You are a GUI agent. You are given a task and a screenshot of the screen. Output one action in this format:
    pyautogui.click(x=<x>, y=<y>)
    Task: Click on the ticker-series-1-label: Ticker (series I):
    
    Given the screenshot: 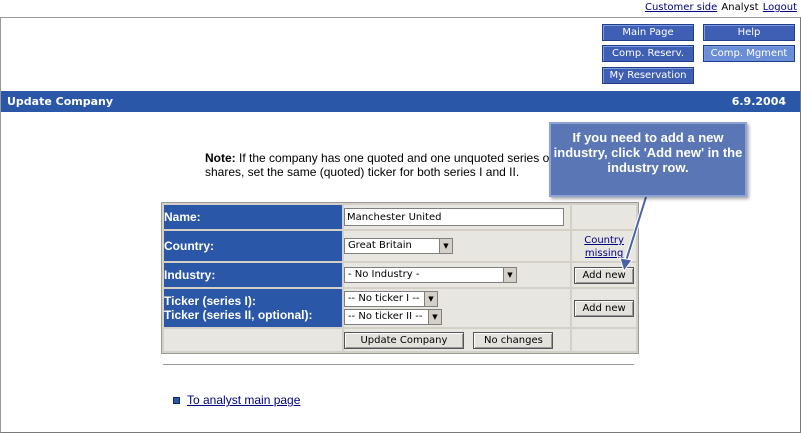 What is the action you would take?
    pyautogui.click(x=210, y=301)
    